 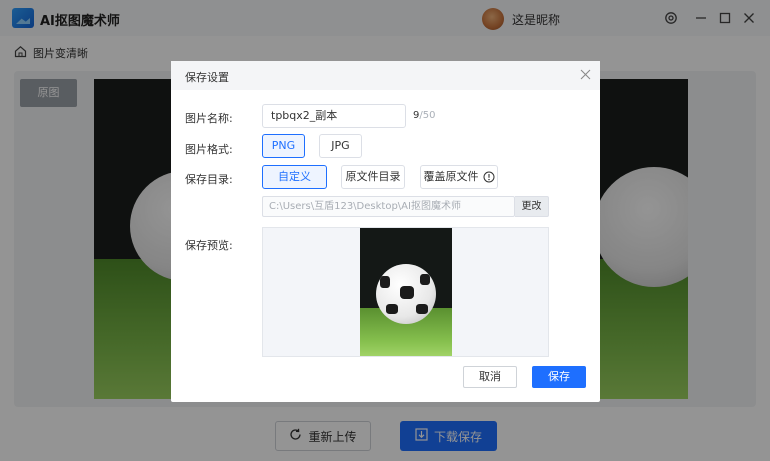 What do you see at coordinates (490, 377) in the screenshot?
I see `cancel-button: 取消` at bounding box center [490, 377].